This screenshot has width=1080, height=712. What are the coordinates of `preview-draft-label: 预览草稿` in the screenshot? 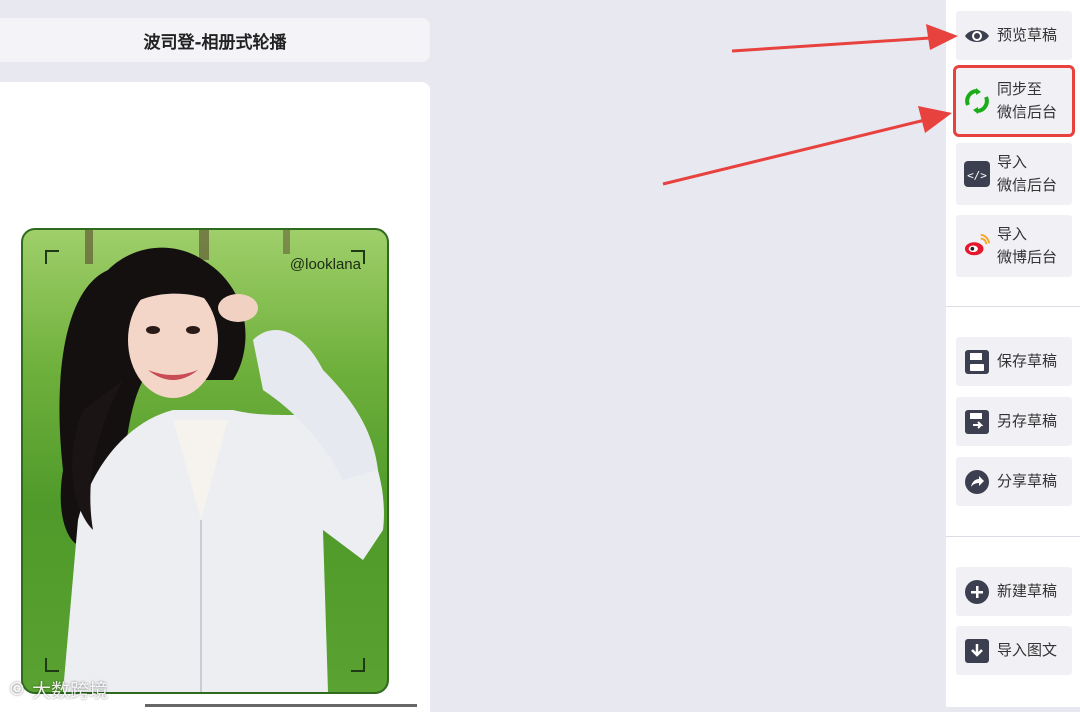 It's located at (1027, 35).